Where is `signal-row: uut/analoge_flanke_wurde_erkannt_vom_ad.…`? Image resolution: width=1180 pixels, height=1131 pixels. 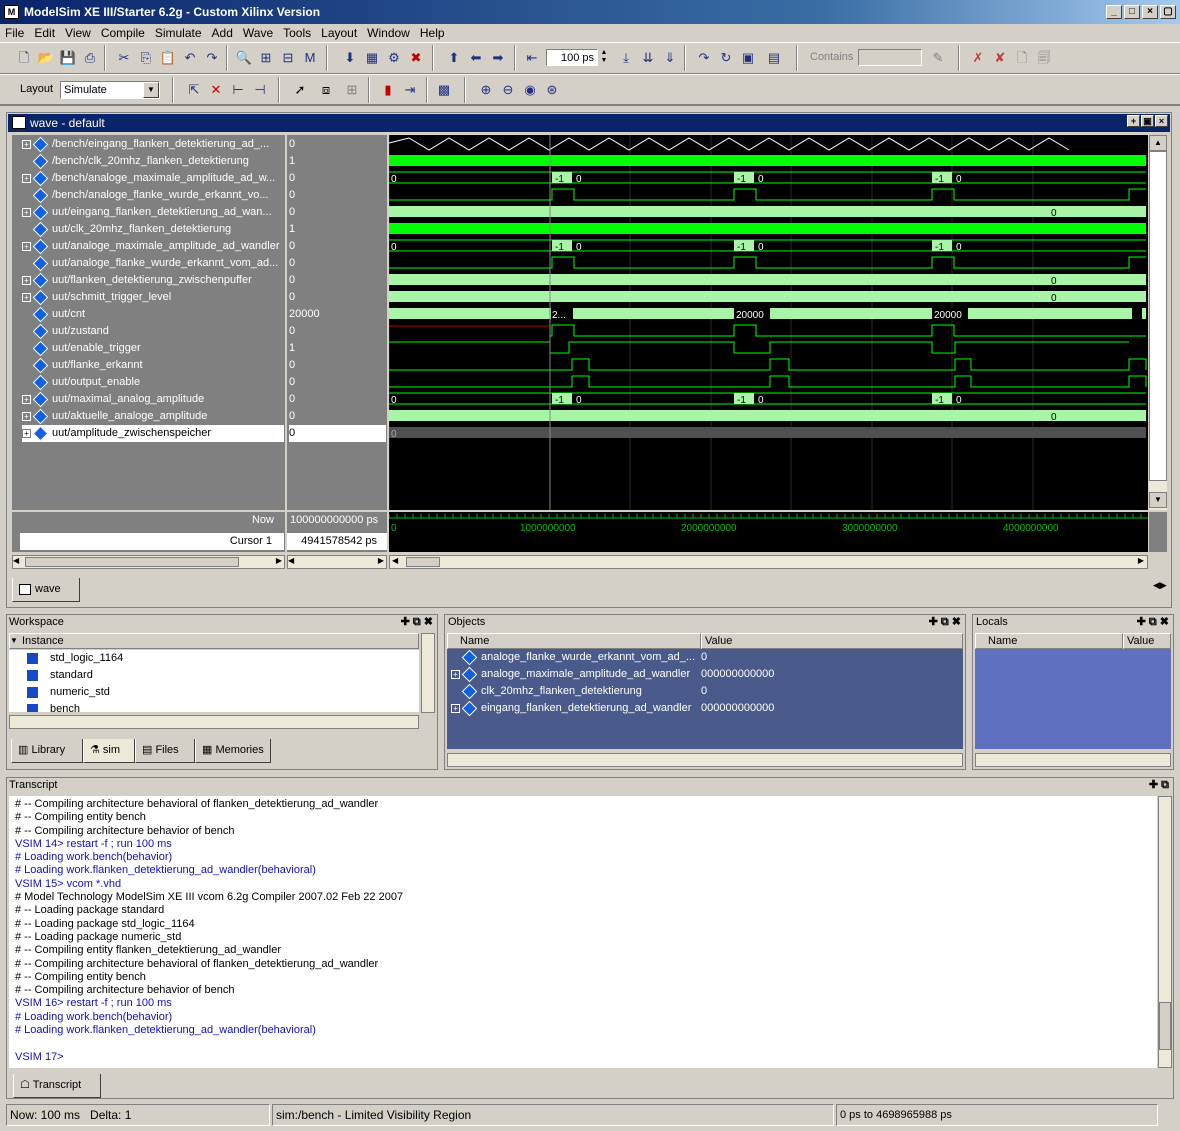 signal-row: uut/analoge_flanke_wurde_erkannt_vom_ad.… is located at coordinates (153, 263).